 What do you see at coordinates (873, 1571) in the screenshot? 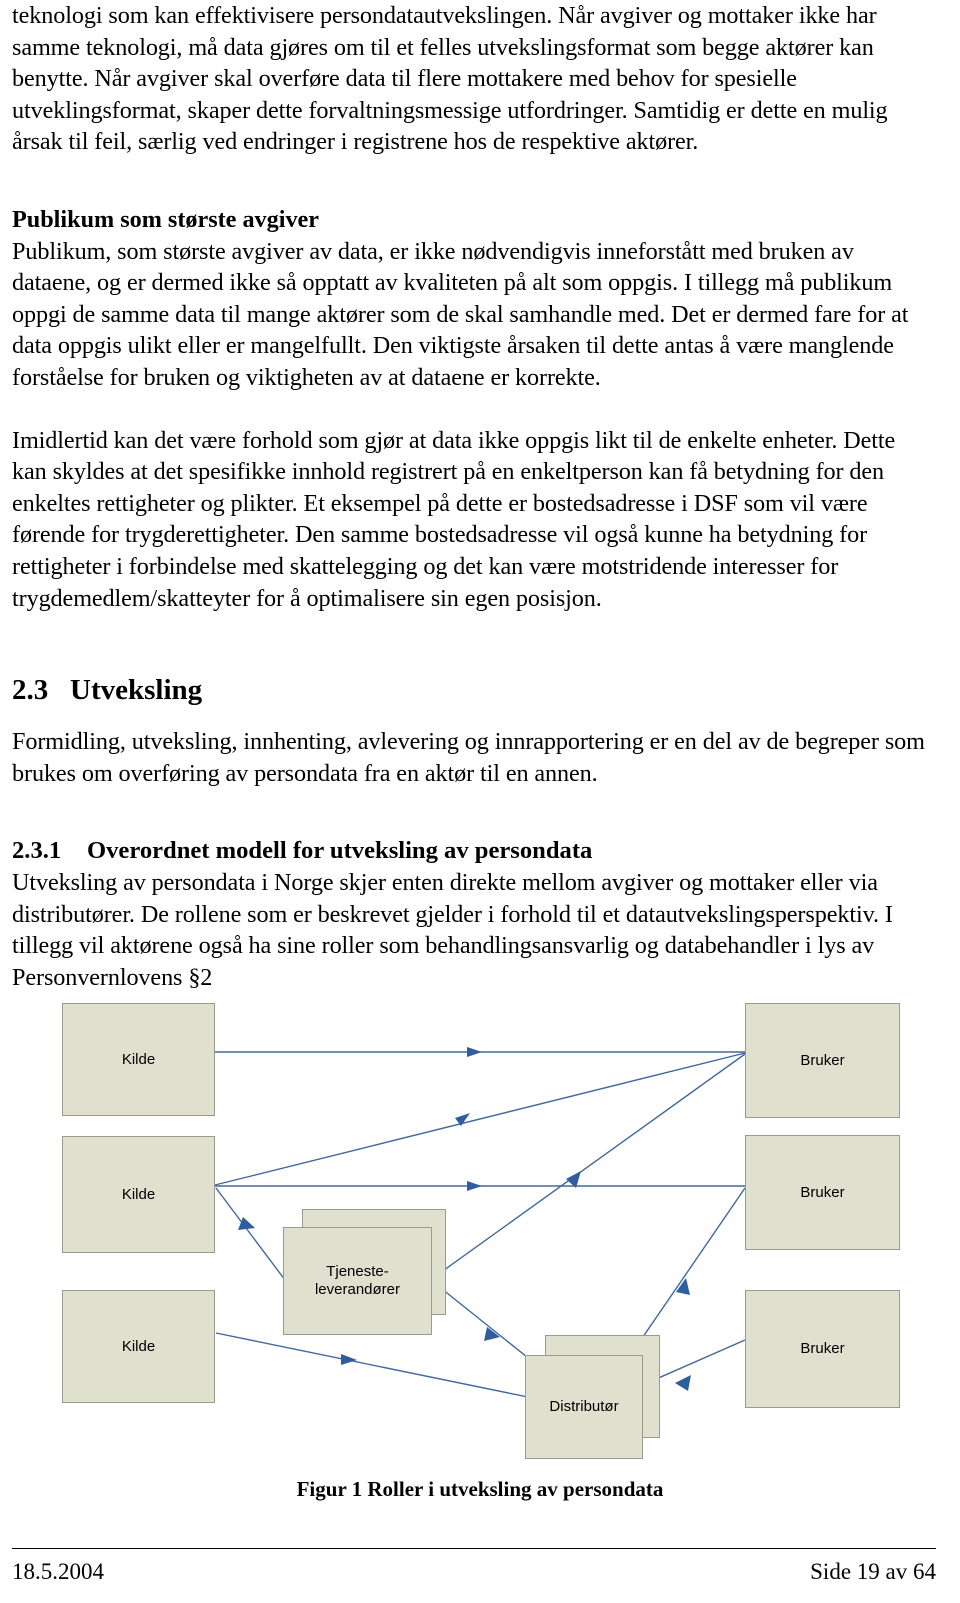
I see `footer-page-number: Side 19 av 64` at bounding box center [873, 1571].